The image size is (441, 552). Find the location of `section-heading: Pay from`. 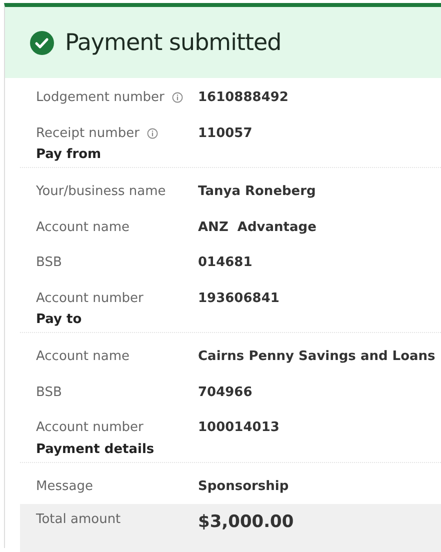

section-heading: Pay from is located at coordinates (68, 155).